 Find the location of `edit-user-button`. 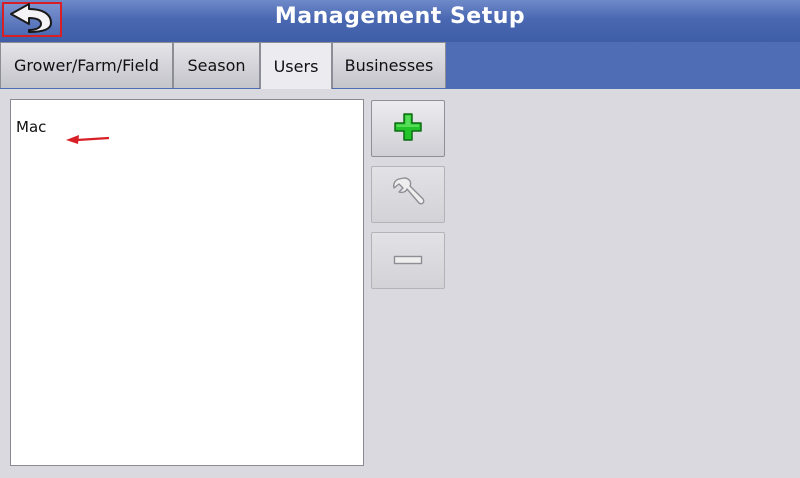

edit-user-button is located at coordinates (408, 194).